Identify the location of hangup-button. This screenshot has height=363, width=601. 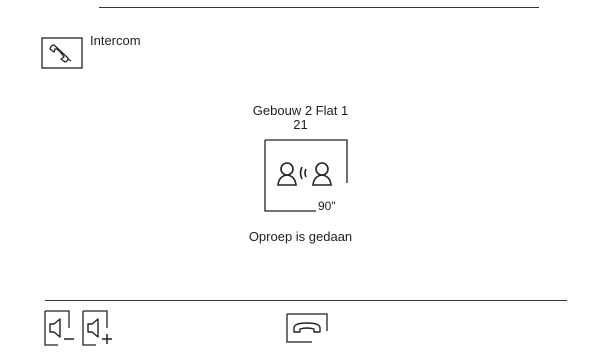
(307, 328).